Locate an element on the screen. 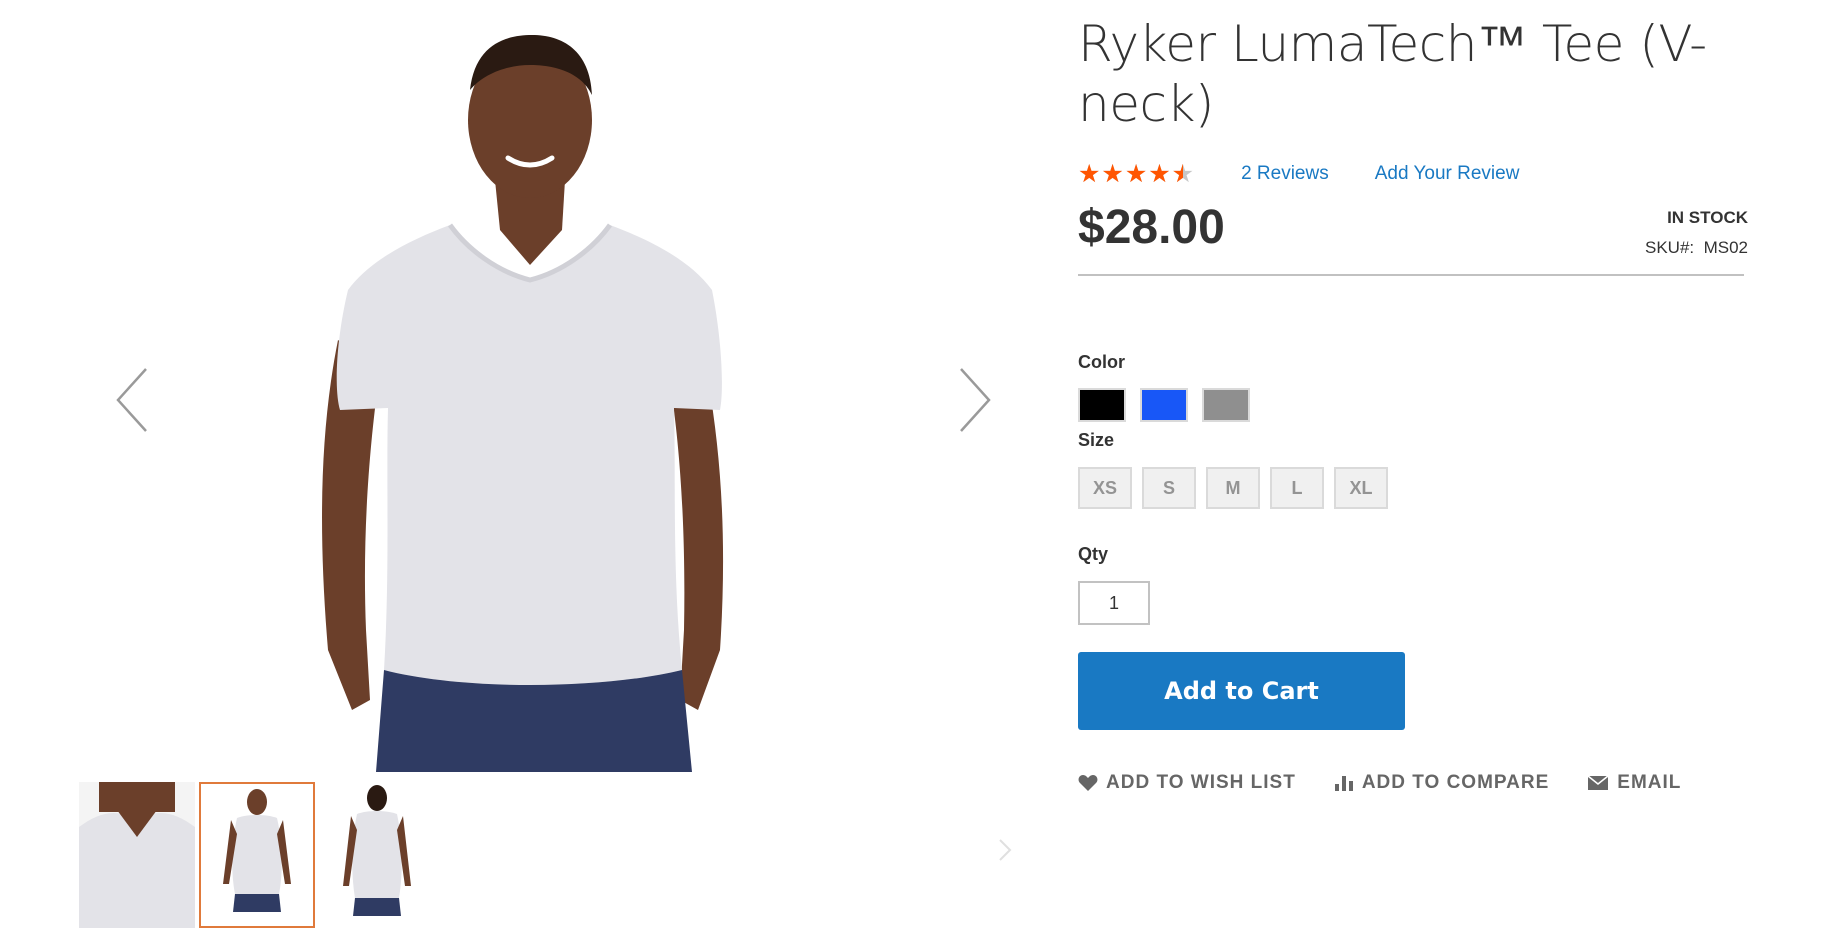  size-option-l: L is located at coordinates (1297, 488).